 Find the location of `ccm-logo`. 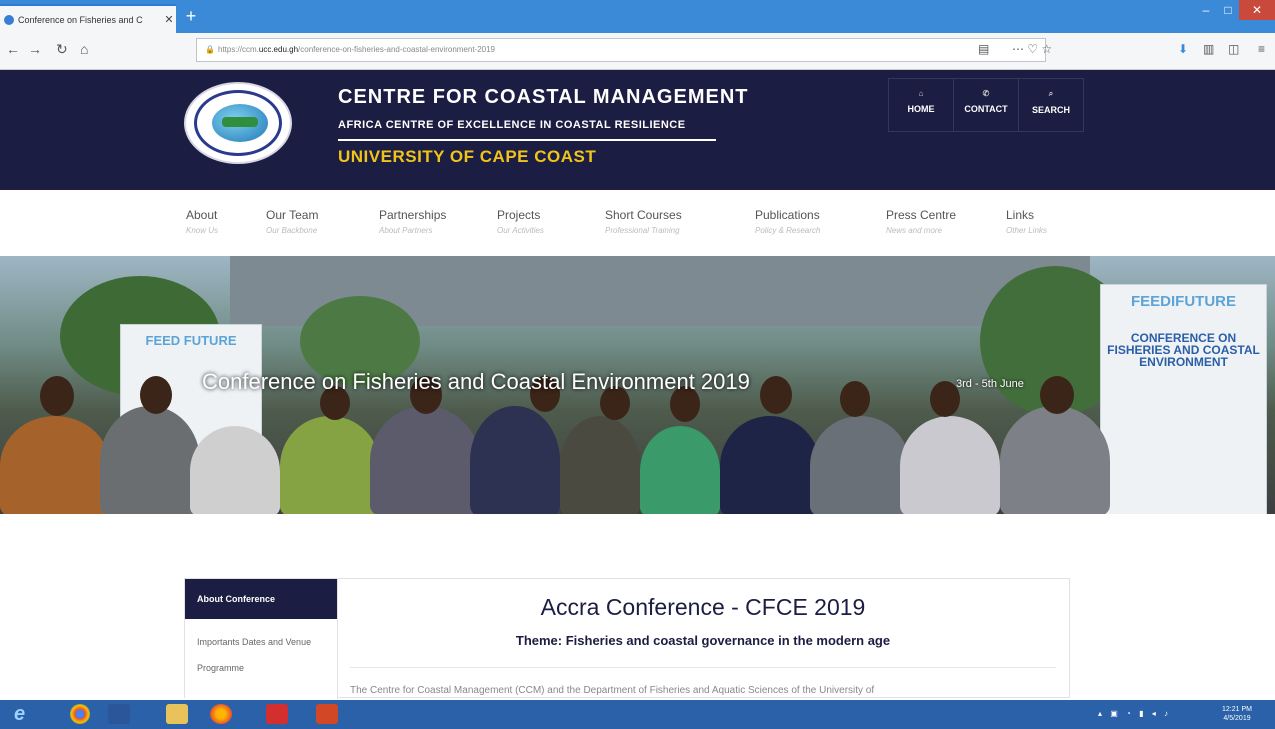

ccm-logo is located at coordinates (238, 123).